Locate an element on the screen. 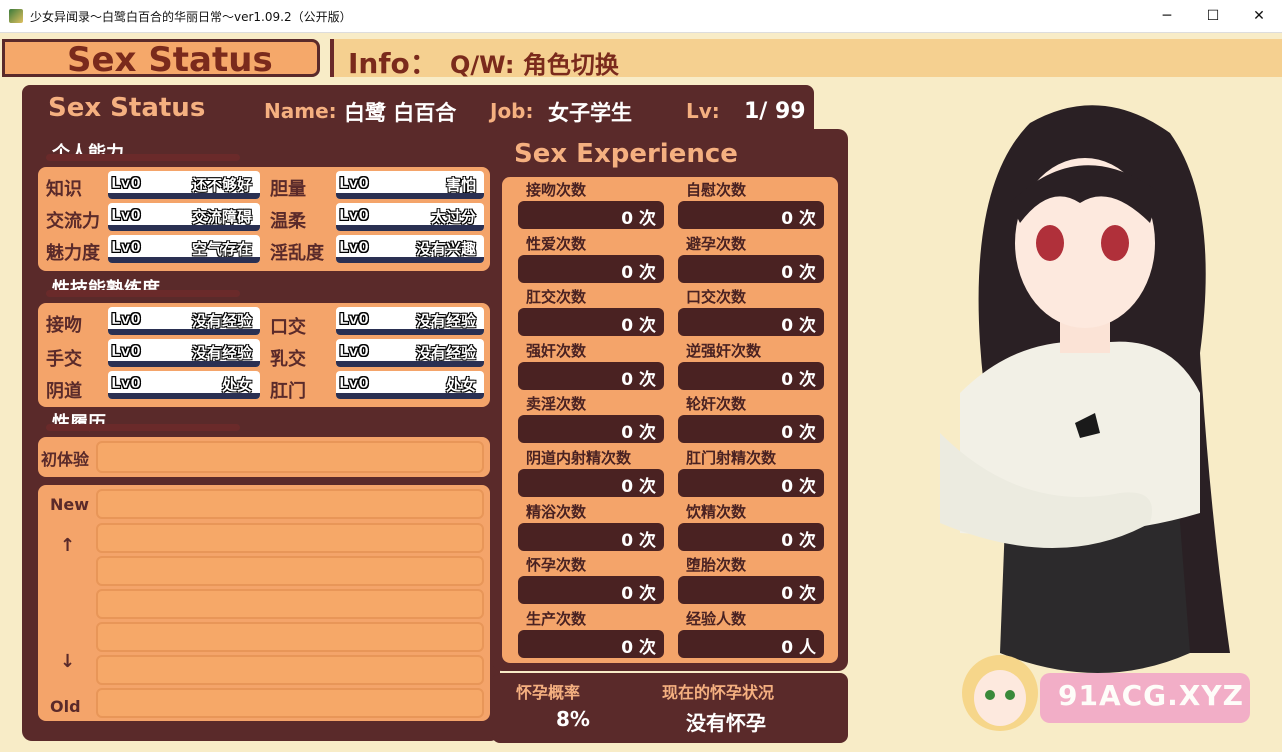 The image size is (1282, 752). history-new-label: New is located at coordinates (70, 504).